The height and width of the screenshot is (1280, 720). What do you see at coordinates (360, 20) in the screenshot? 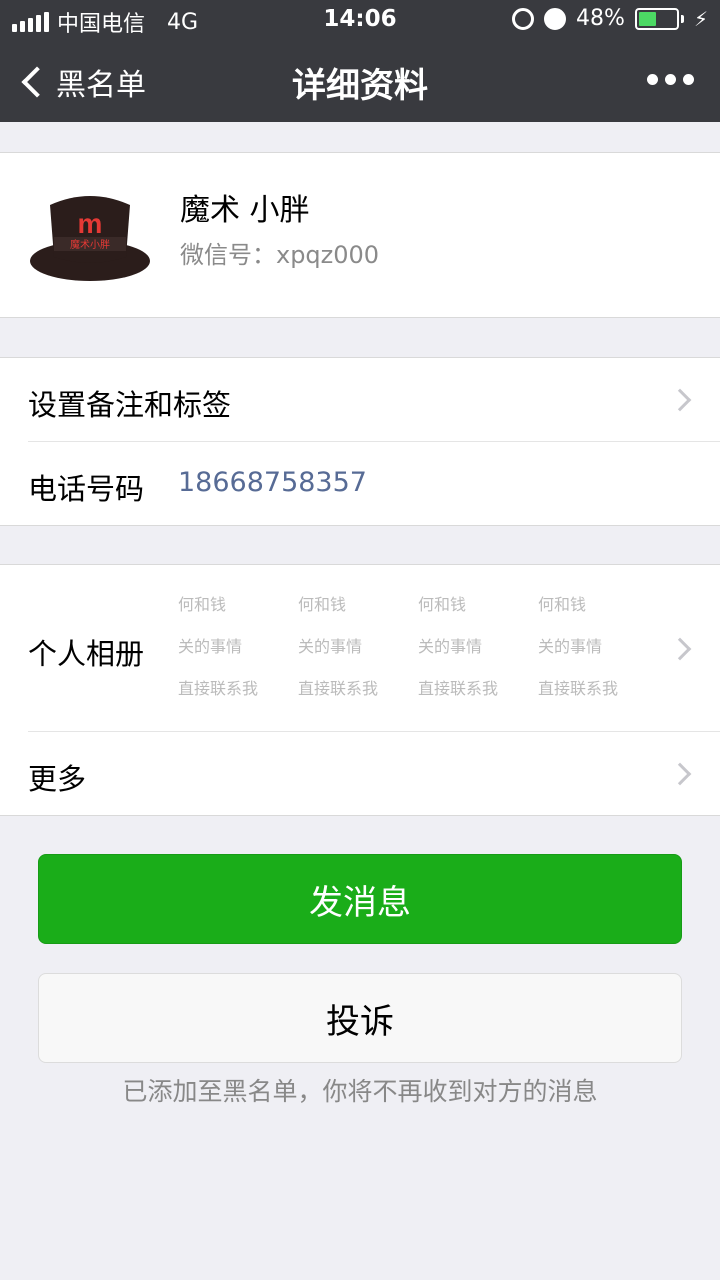
I see `status-bar: 中国电信 4G 14:06 48% ⚡` at bounding box center [360, 20].